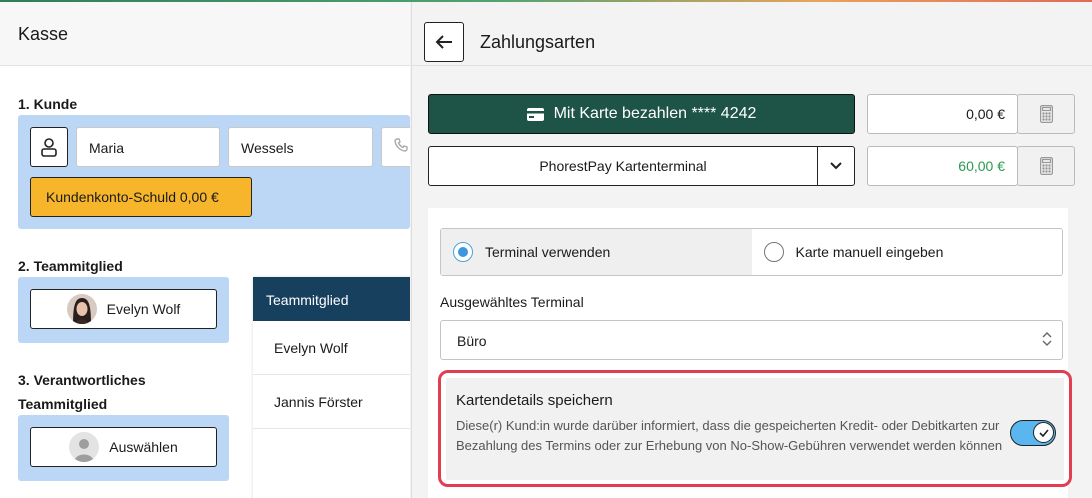  What do you see at coordinates (48, 104) in the screenshot?
I see `customer-section-label: 1. Kunde` at bounding box center [48, 104].